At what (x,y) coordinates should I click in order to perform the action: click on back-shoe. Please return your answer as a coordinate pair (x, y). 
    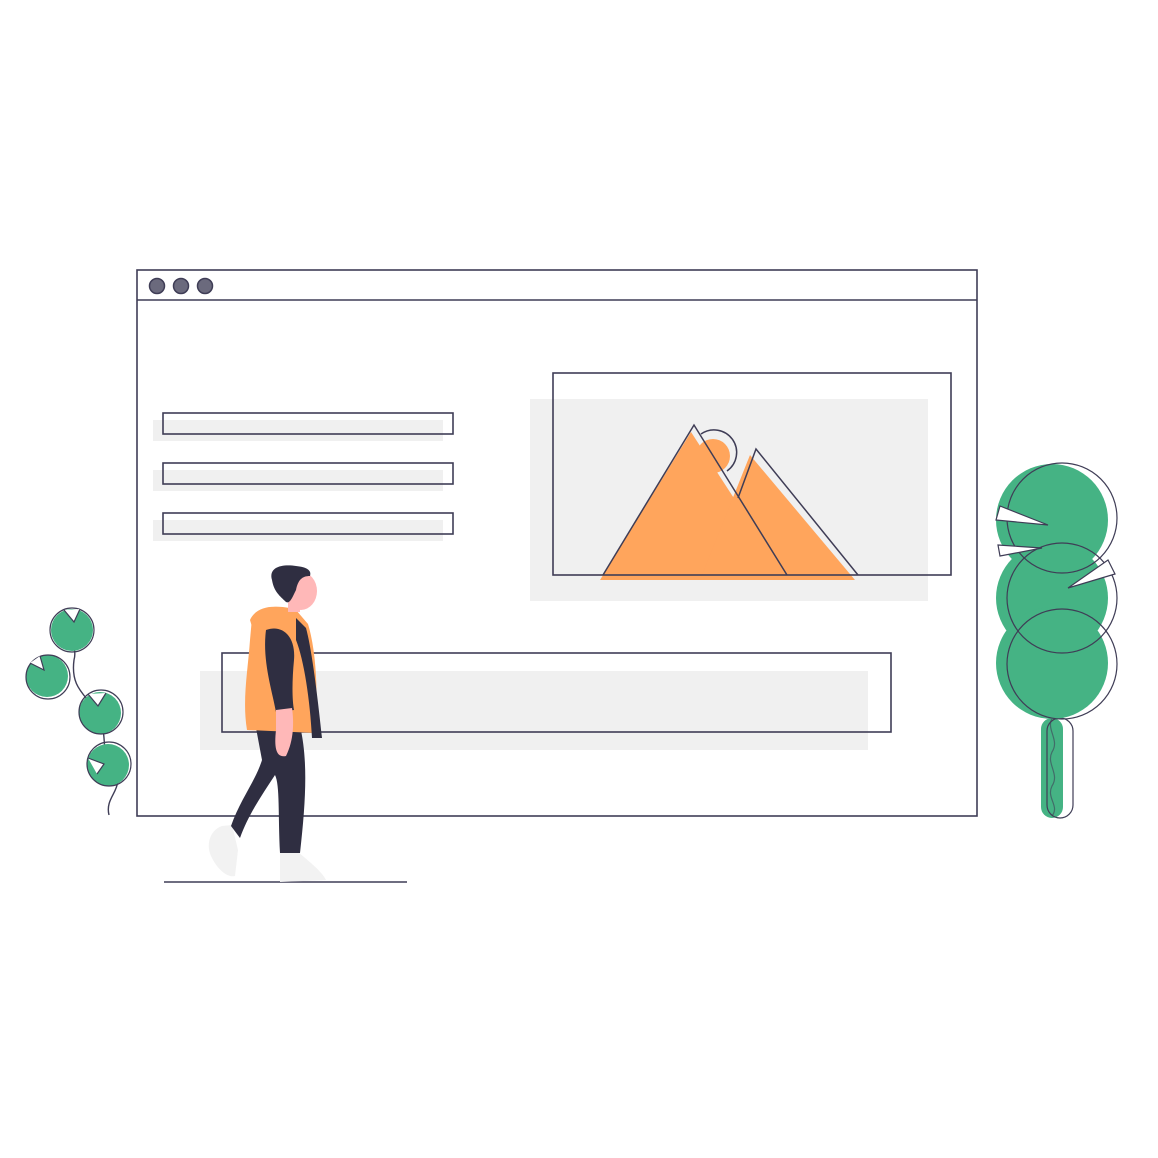
    Looking at the image, I should click on (223, 851).